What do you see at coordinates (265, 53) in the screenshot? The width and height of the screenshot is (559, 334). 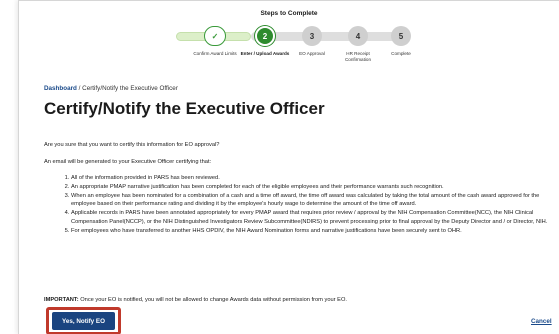 I see `step-2-label: Enter / Upload Awards` at bounding box center [265, 53].